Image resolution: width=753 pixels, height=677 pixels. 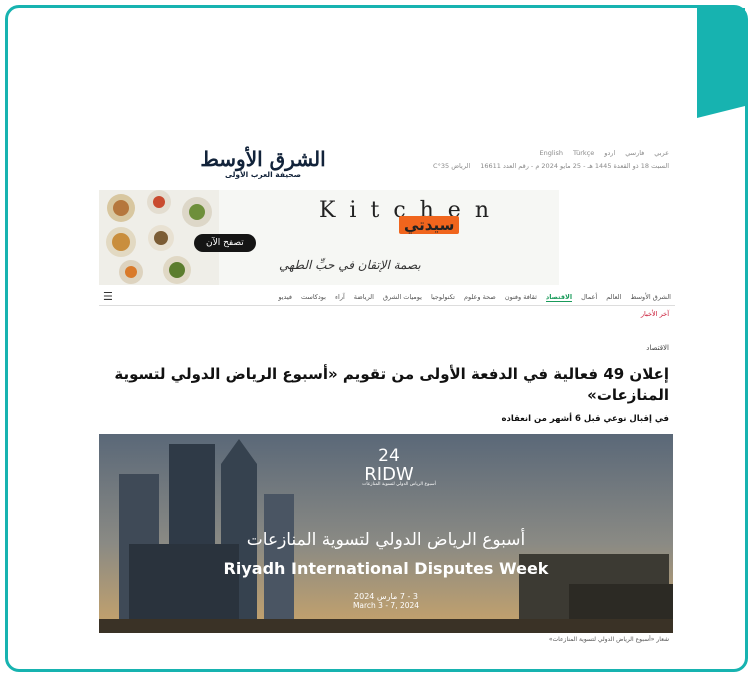 I want to click on section-label: الاقتصاد, so click(x=657, y=348).